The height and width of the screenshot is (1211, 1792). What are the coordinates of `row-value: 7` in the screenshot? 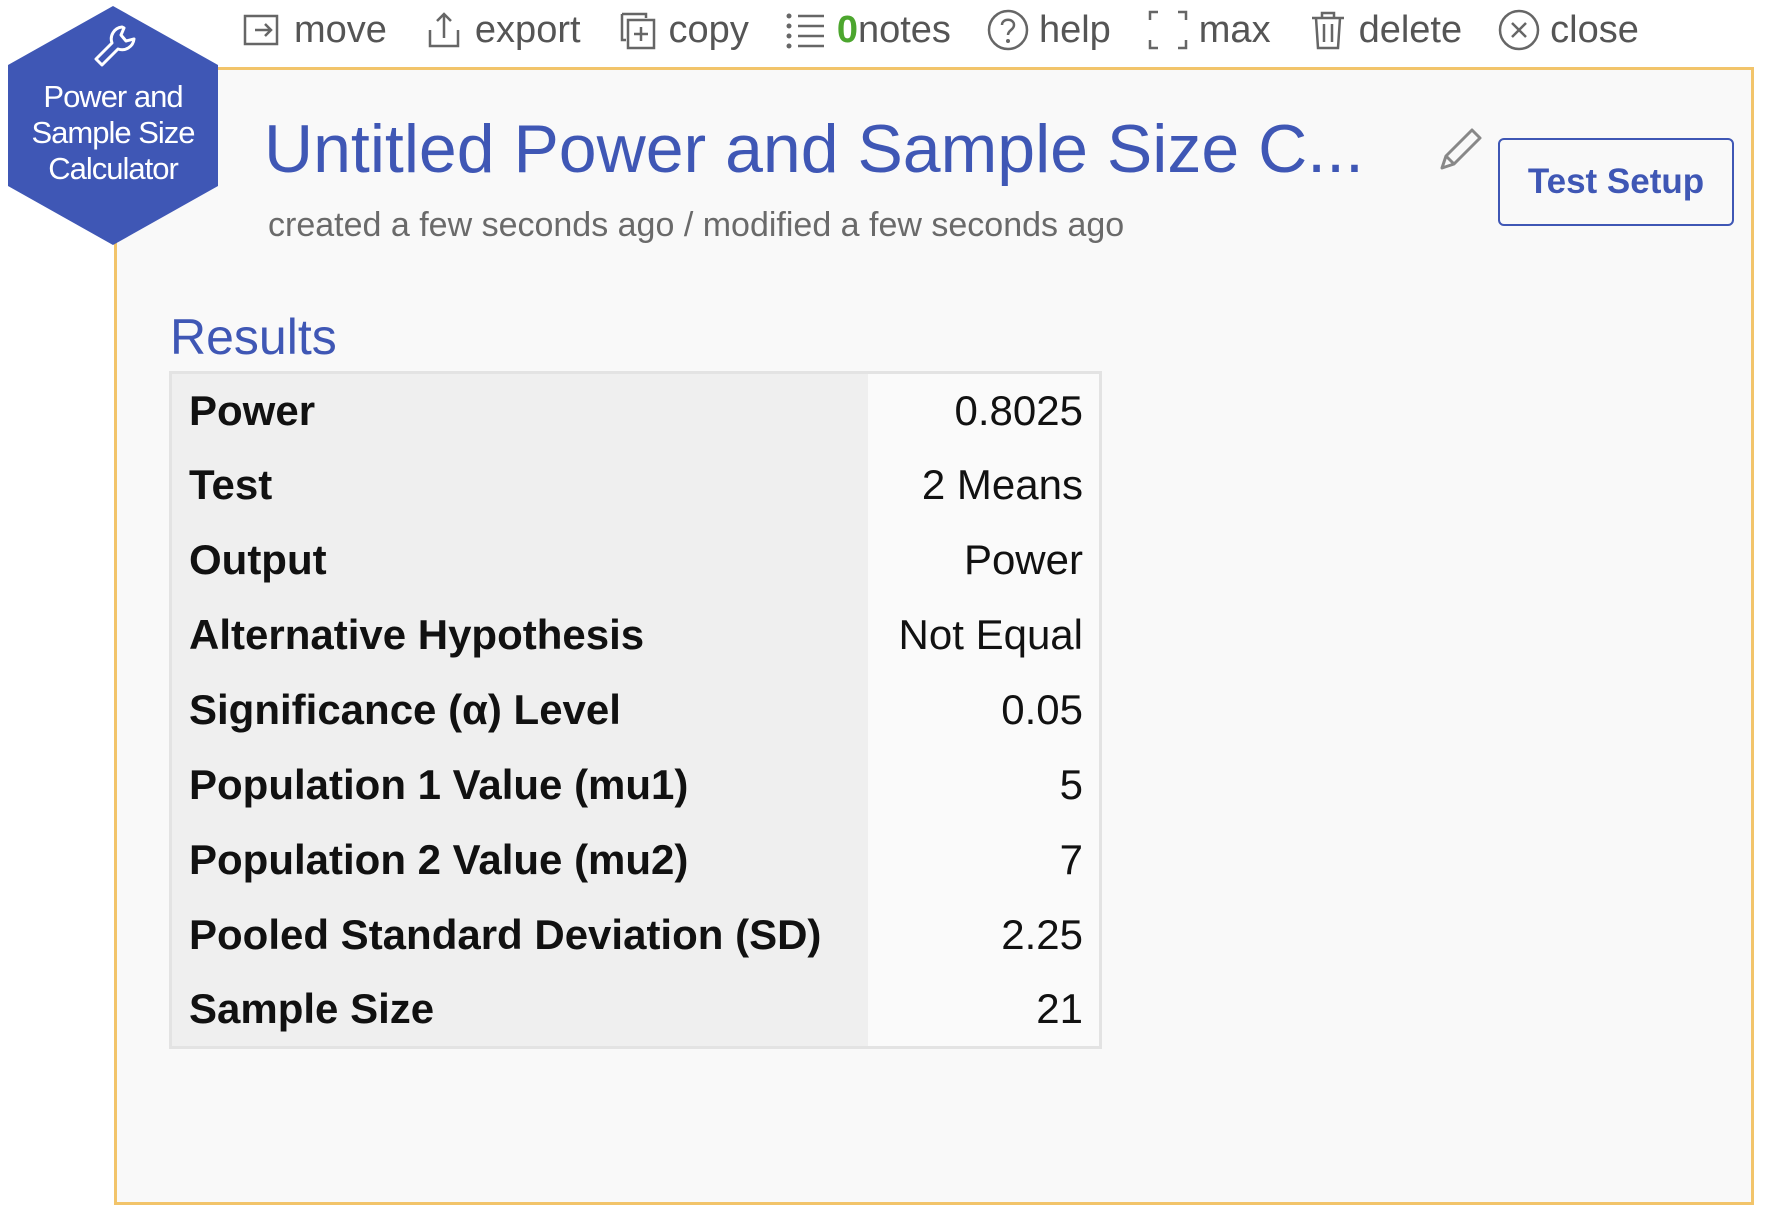 It's located at (984, 860).